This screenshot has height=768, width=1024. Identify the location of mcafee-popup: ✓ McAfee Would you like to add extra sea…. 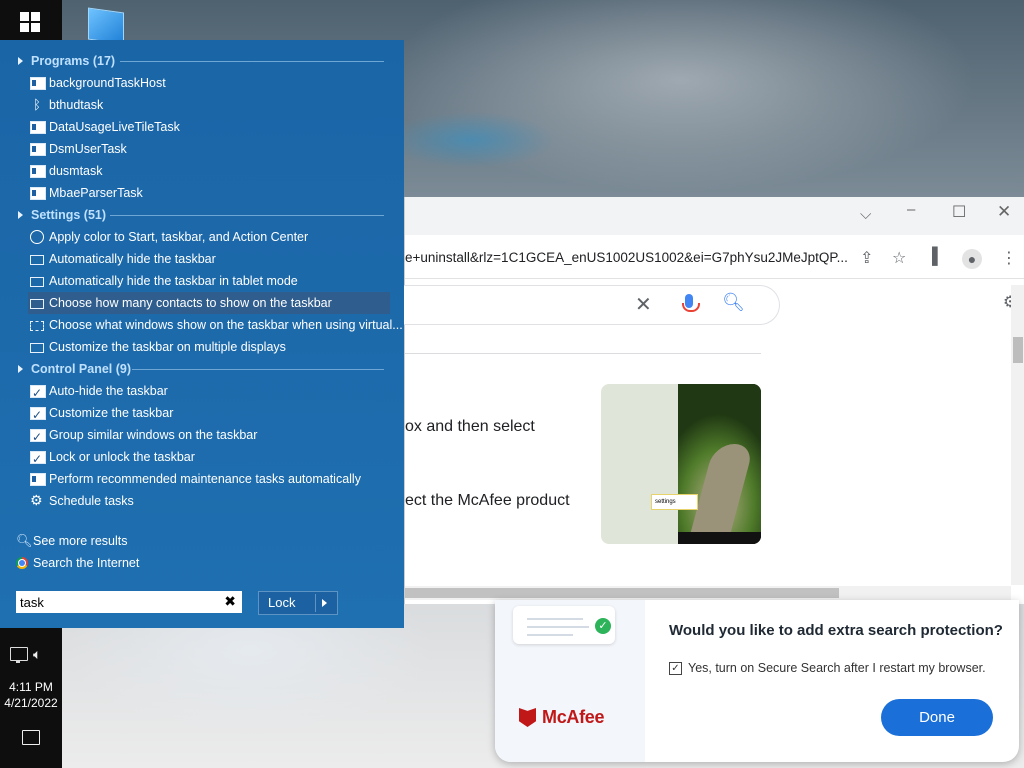
(757, 681).